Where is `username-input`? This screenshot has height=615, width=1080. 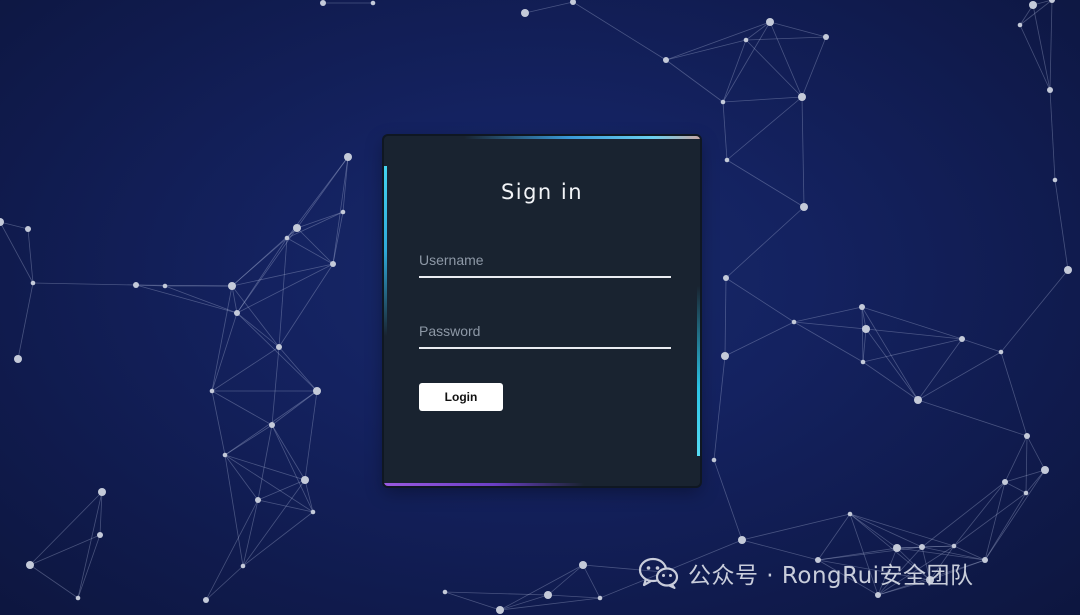 username-input is located at coordinates (545, 260).